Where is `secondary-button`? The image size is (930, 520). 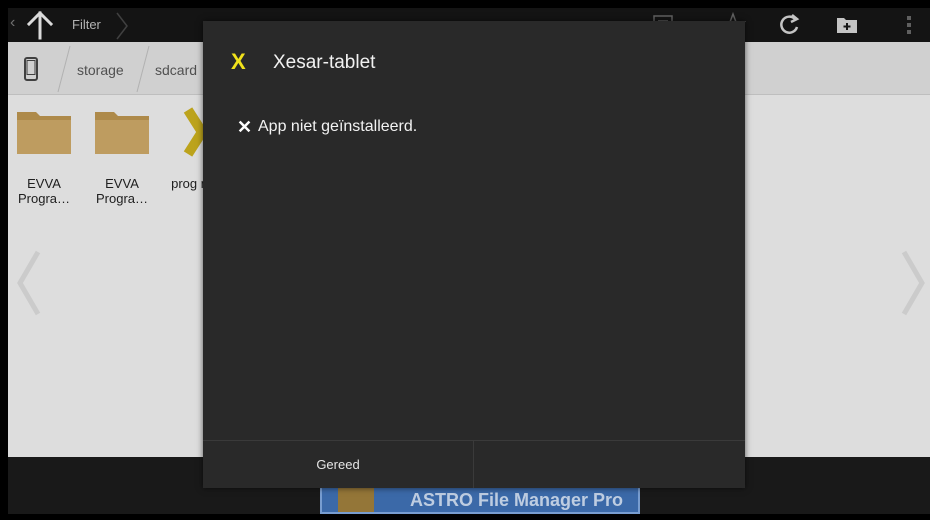 secondary-button is located at coordinates (609, 464).